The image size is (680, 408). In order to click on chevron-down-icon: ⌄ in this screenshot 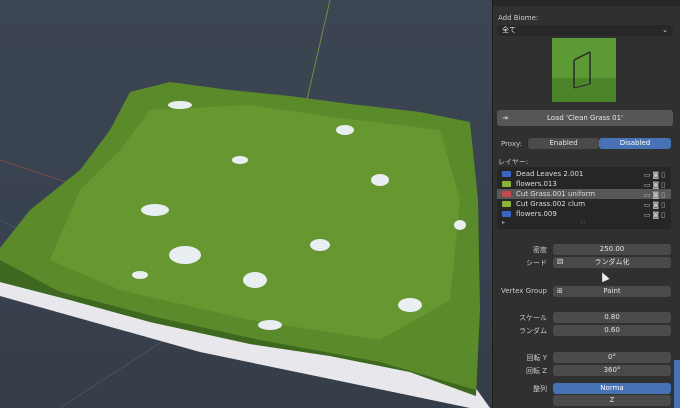, I will do `click(665, 30)`.